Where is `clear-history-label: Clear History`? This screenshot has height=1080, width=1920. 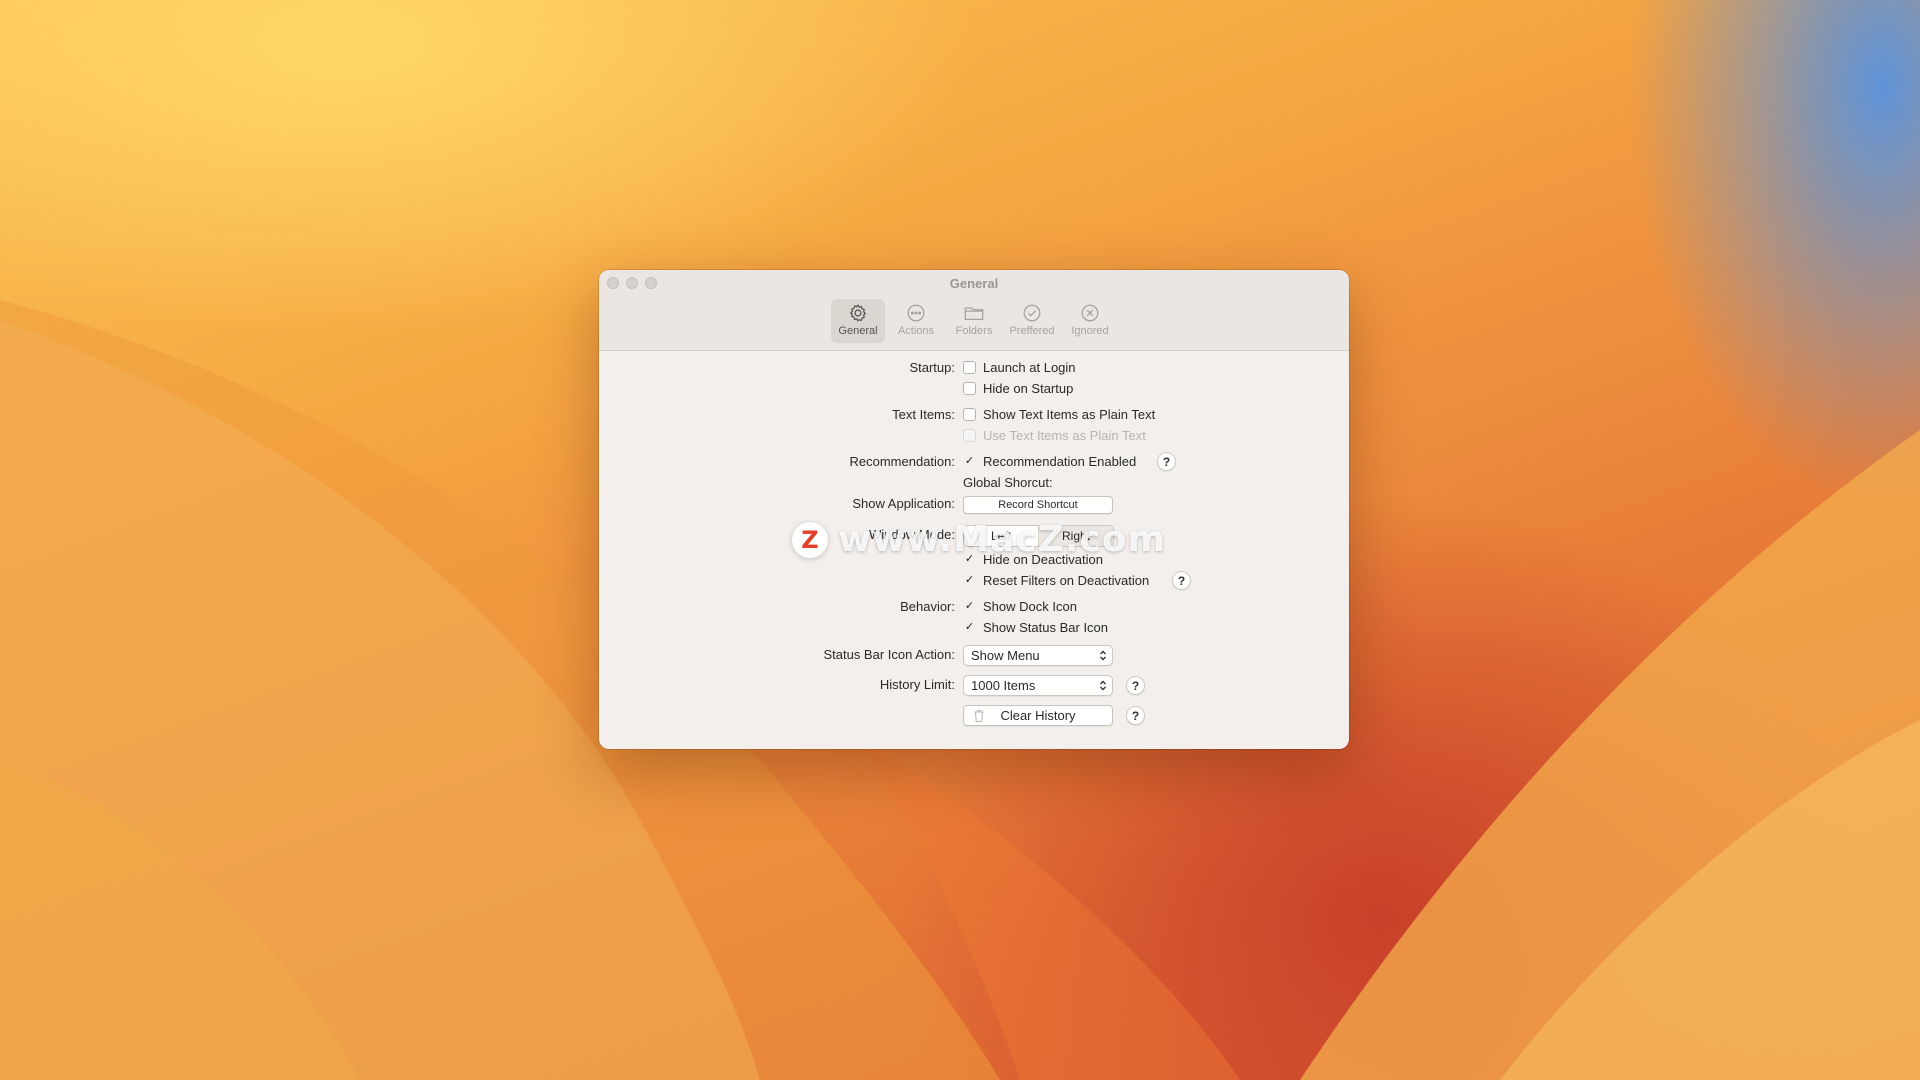 clear-history-label: Clear History is located at coordinates (1038, 715).